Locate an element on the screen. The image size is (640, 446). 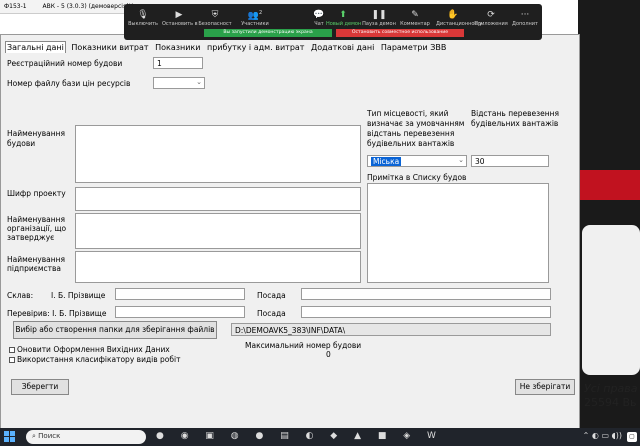
participants-button: 👥2 Участники is located at coordinates (255, 18).